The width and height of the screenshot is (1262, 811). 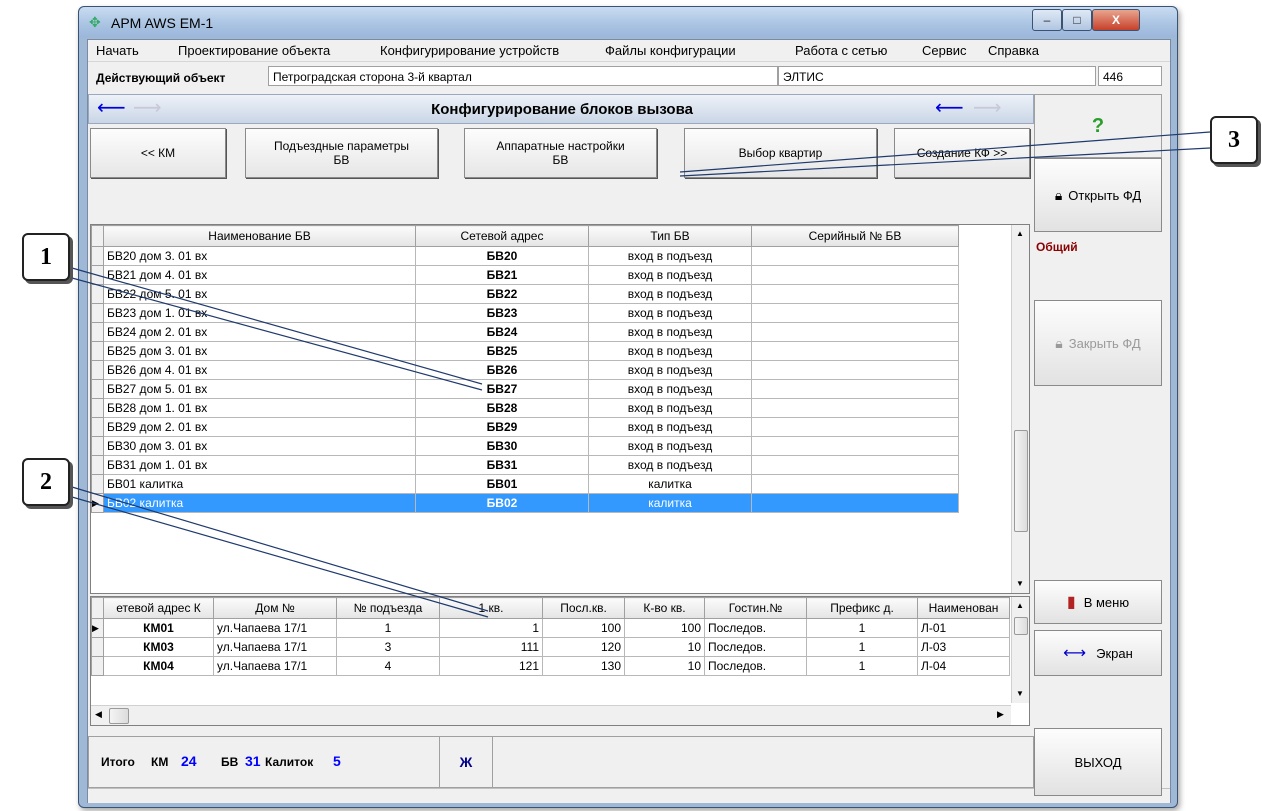 I want to click on callout-2: 2, so click(x=46, y=482).